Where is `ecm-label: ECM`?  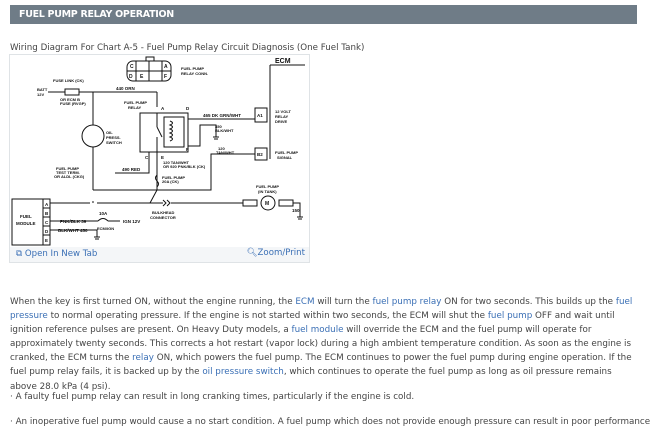
ecm-label: ECM is located at coordinates (283, 61).